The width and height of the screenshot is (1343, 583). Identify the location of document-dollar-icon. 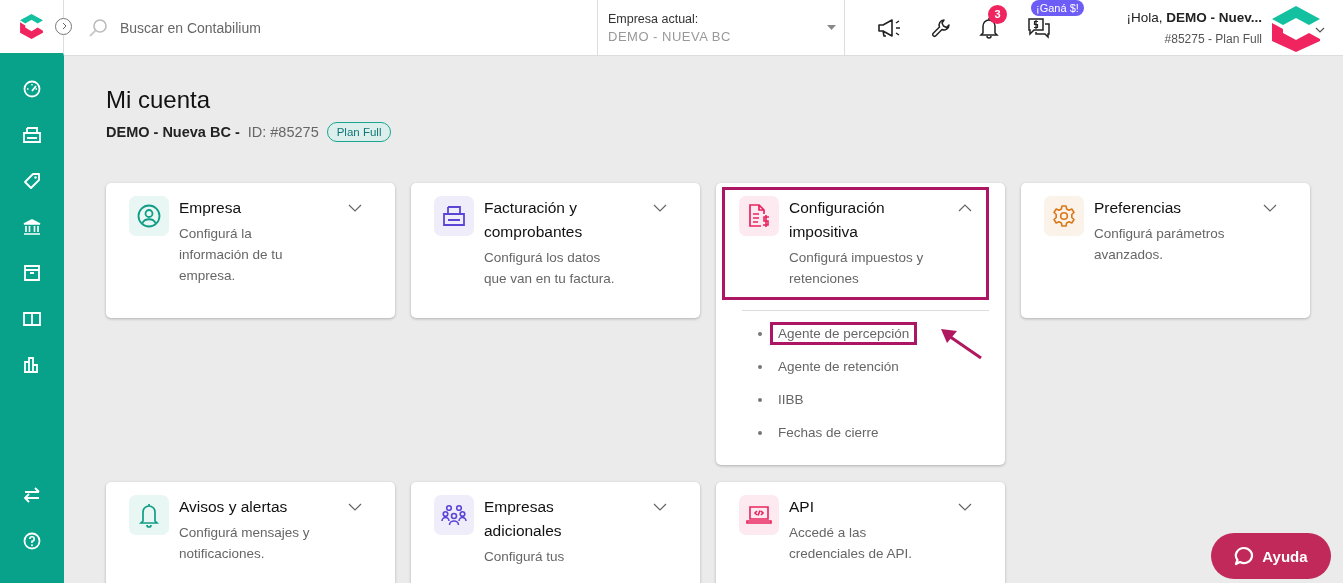
(759, 216).